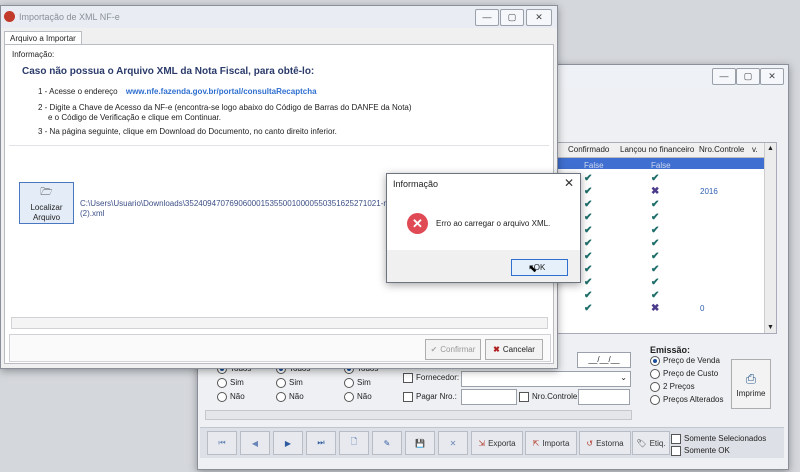 Image resolution: width=800 pixels, height=472 pixels. Describe the element at coordinates (691, 374) in the screenshot. I see `radio-label: Preço de Custo` at that location.